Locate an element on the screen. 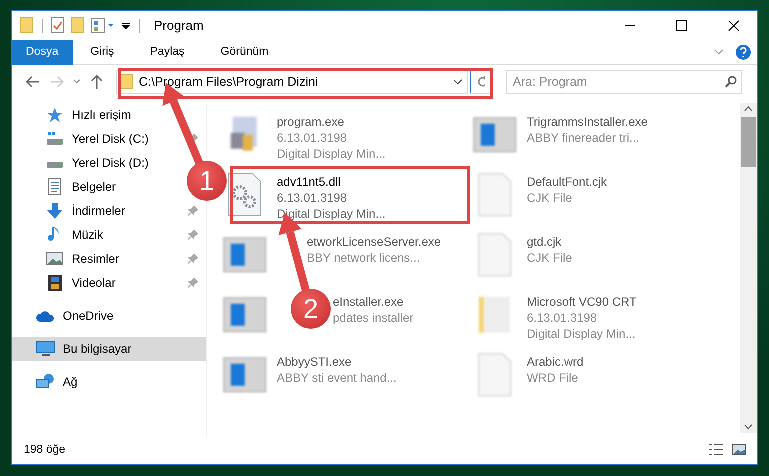 This screenshot has height=476, width=769. drive-icon is located at coordinates (55, 139).